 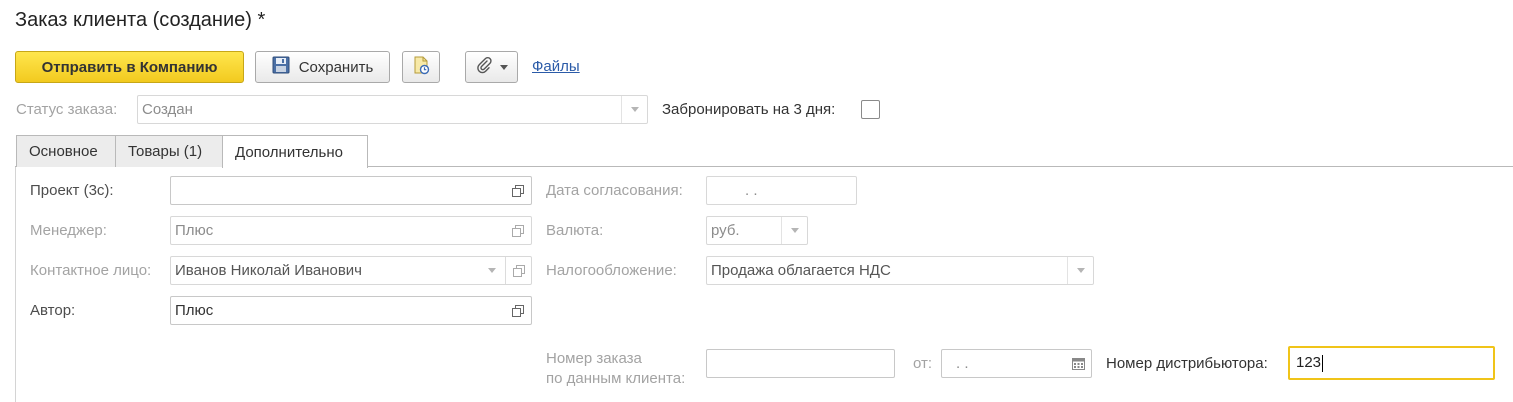 I want to click on project-field, so click(x=351, y=190).